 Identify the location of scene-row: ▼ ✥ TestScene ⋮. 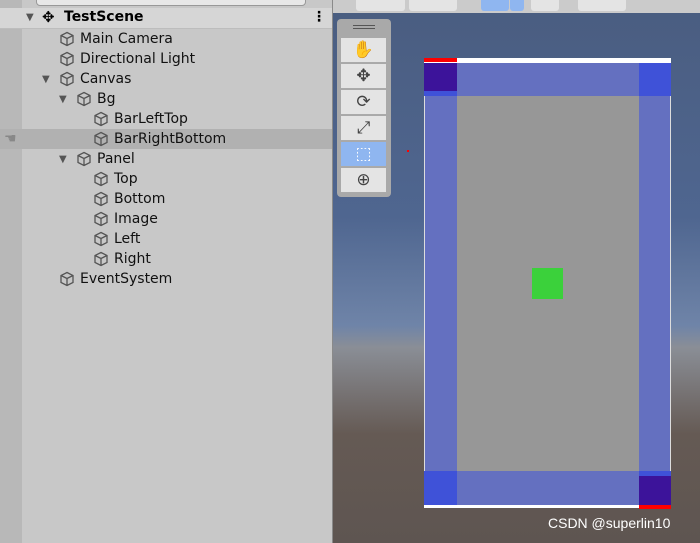
(166, 18).